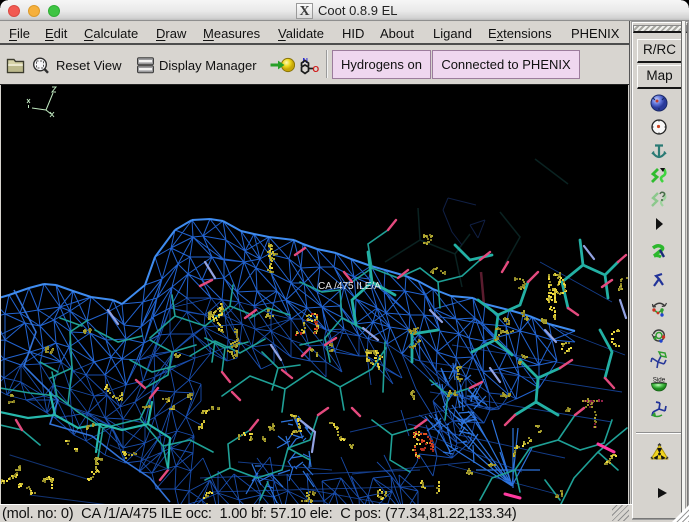  Describe the element at coordinates (316, 69) in the screenshot. I see `svg-text: O` at that location.